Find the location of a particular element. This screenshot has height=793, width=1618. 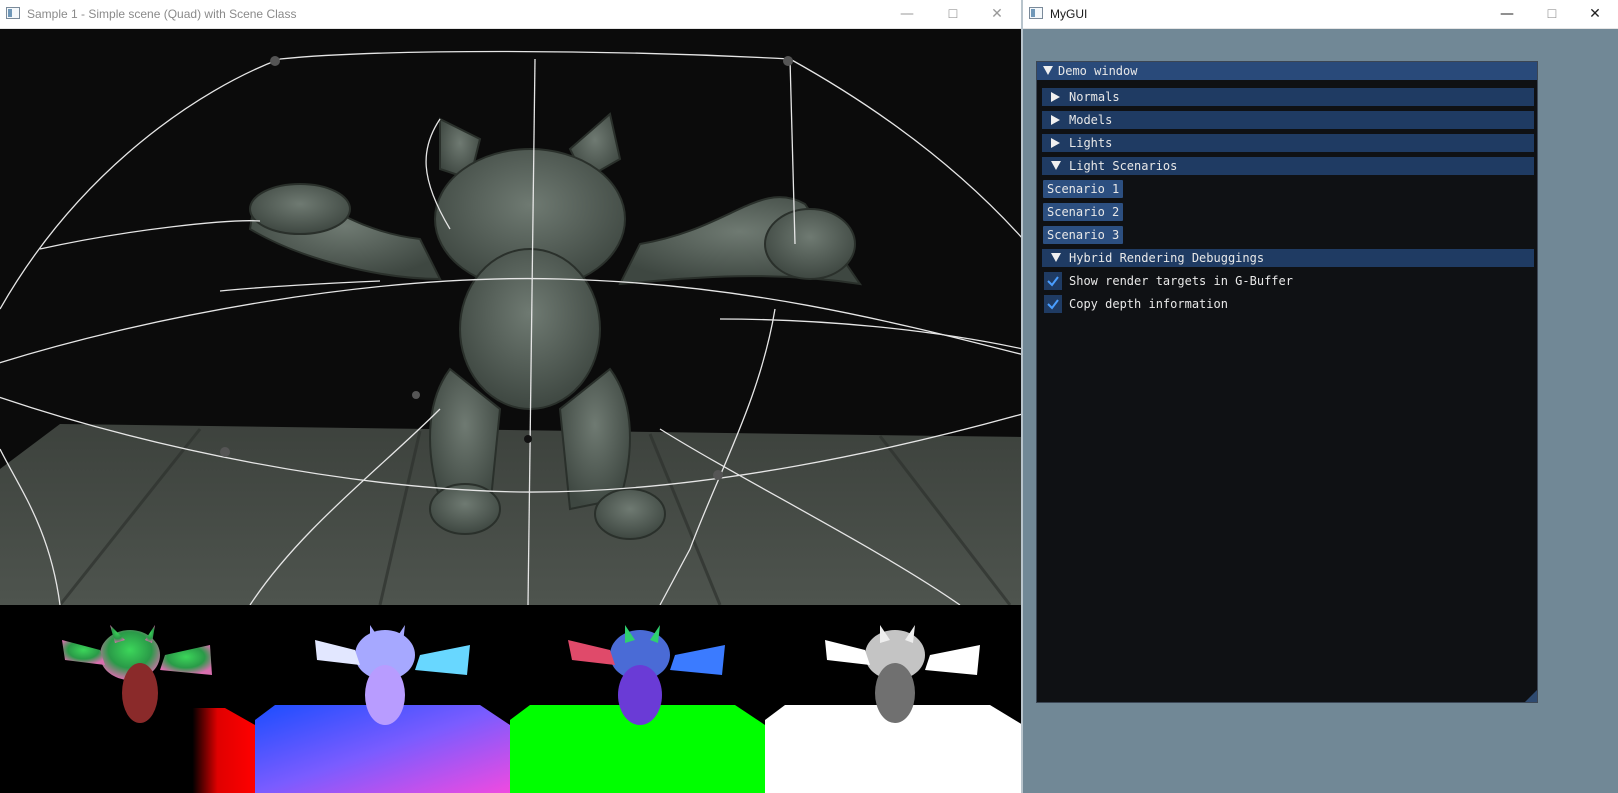

section-header-light-scenarios: Light Scenarios is located at coordinates (1288, 166).